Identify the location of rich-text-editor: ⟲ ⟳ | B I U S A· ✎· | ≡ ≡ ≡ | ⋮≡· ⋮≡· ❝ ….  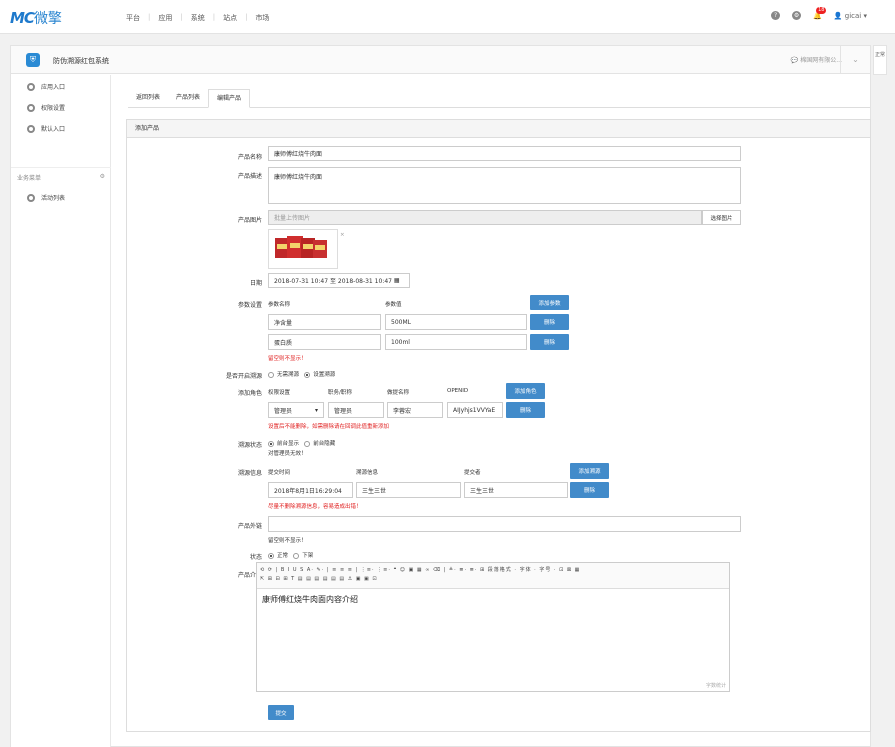
(493, 627).